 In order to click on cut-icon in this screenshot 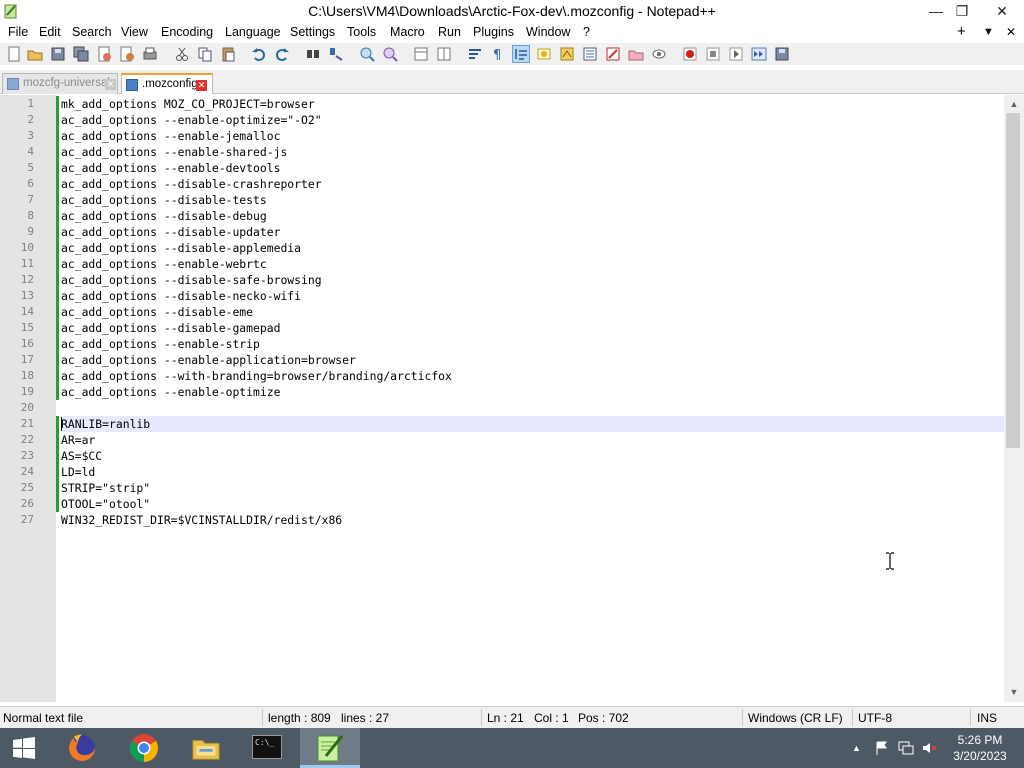, I will do `click(182, 54)`.